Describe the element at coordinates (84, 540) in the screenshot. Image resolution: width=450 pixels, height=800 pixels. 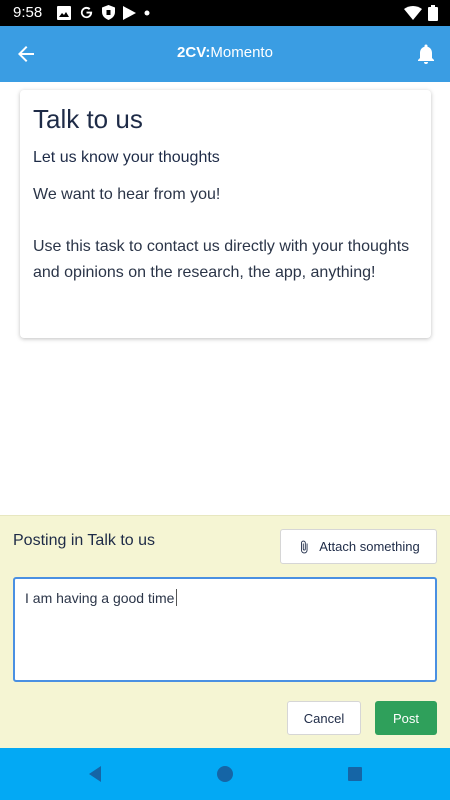
I see `posting-label: Posting in Talk to us` at that location.